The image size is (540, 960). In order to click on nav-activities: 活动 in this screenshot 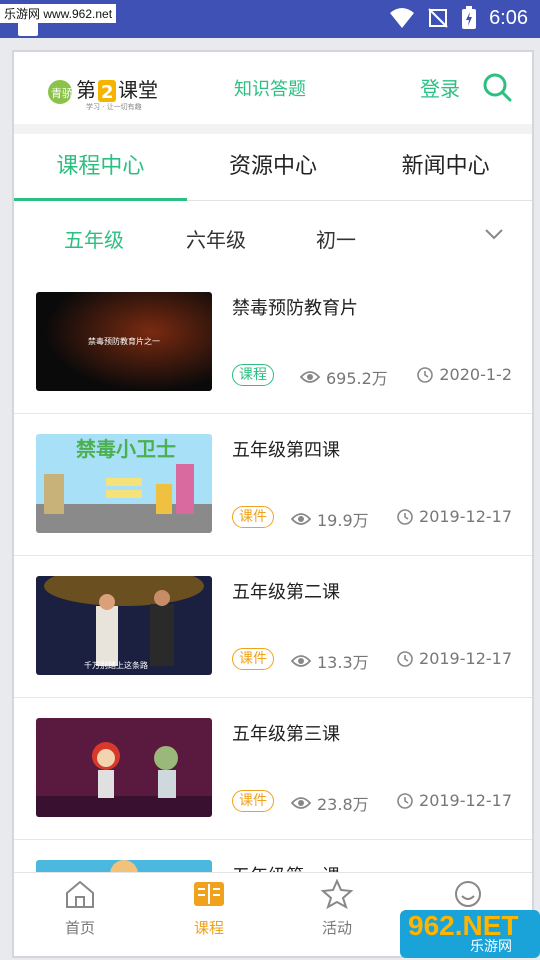, I will do `click(337, 908)`.